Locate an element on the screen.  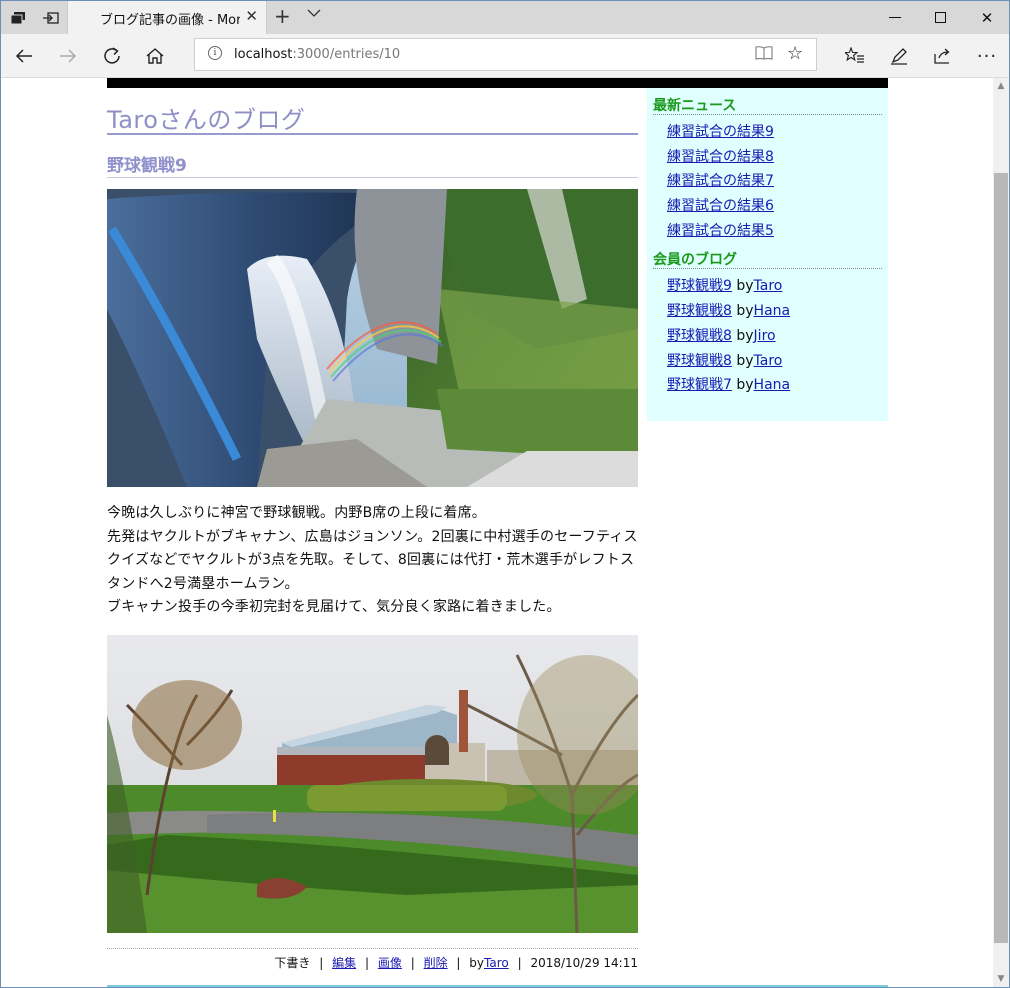
tab-preview-chevron-icon is located at coordinates (314, 14).